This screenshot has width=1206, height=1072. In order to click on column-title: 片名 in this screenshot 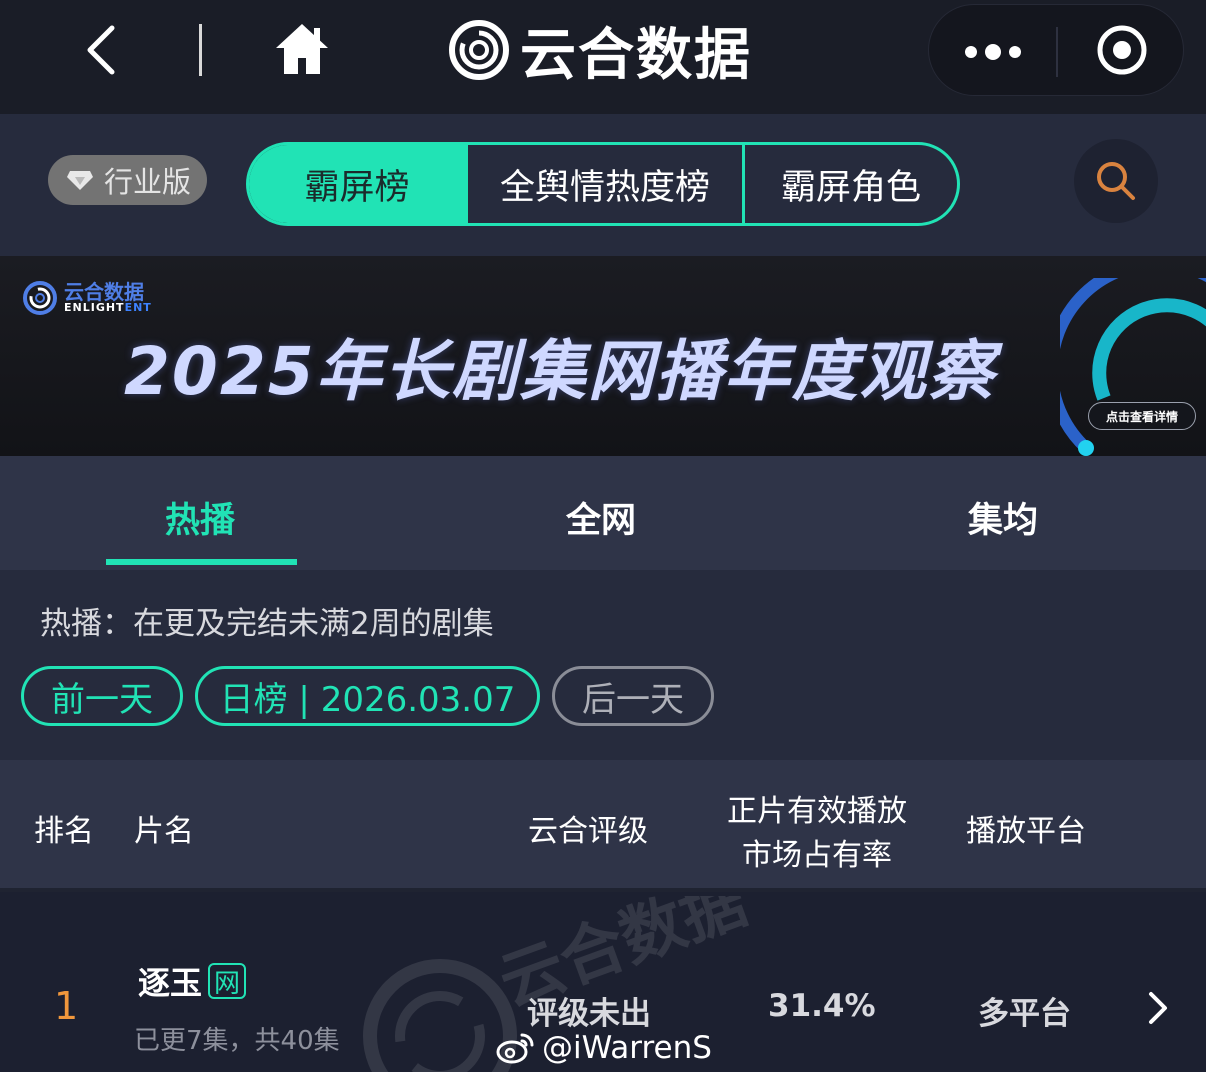, I will do `click(164, 831)`.